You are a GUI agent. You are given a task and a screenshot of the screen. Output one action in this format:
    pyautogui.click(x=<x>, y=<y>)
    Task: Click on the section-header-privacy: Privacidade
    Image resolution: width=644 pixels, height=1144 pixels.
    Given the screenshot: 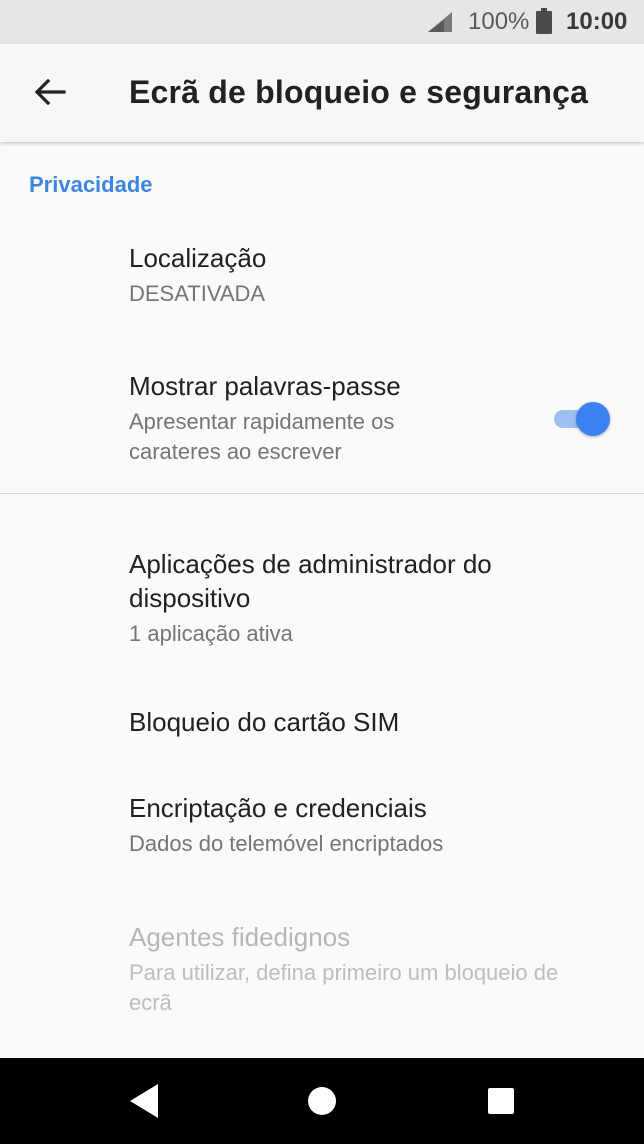 What is the action you would take?
    pyautogui.click(x=91, y=184)
    